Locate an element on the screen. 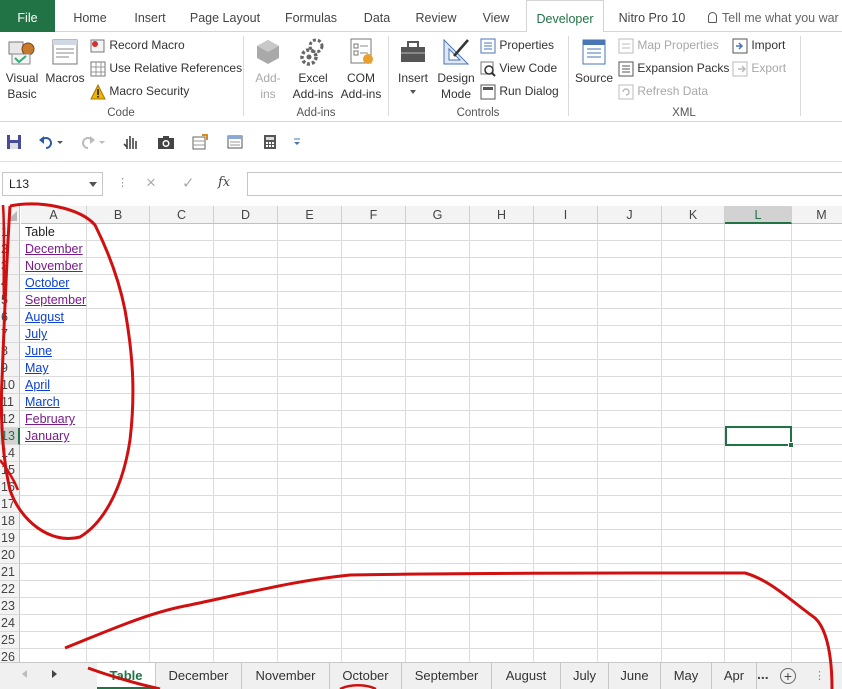  sheet-tab-july: July is located at coordinates (585, 676).